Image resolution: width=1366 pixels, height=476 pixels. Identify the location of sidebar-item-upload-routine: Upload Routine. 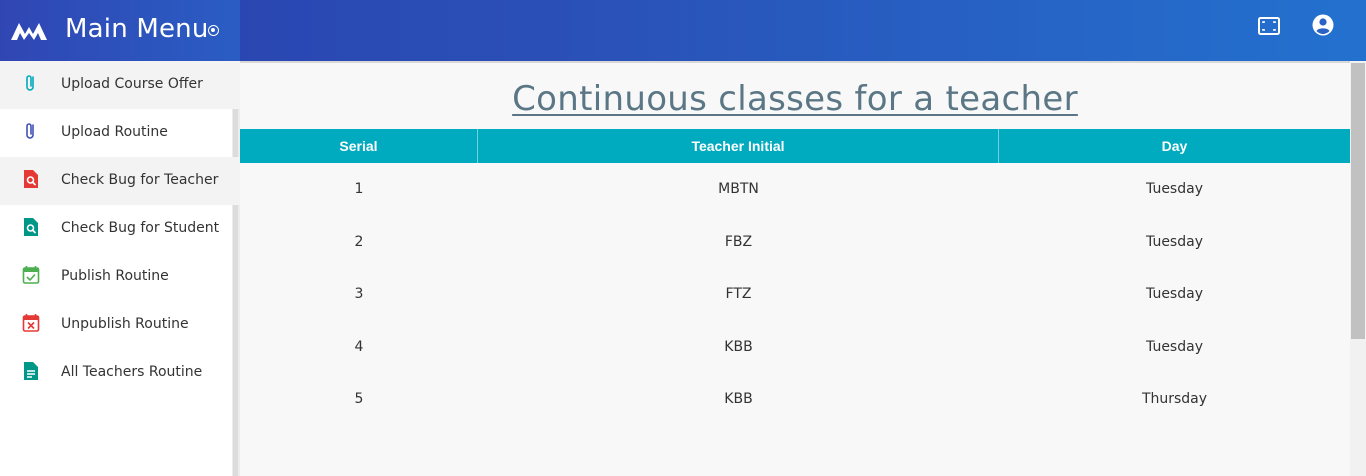
(120, 133).